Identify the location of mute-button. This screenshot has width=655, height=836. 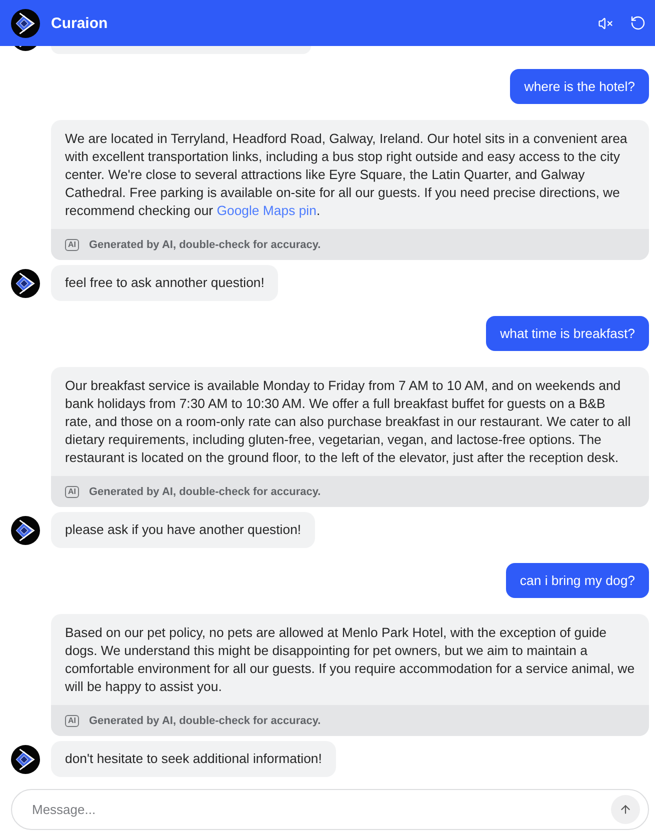
(605, 23).